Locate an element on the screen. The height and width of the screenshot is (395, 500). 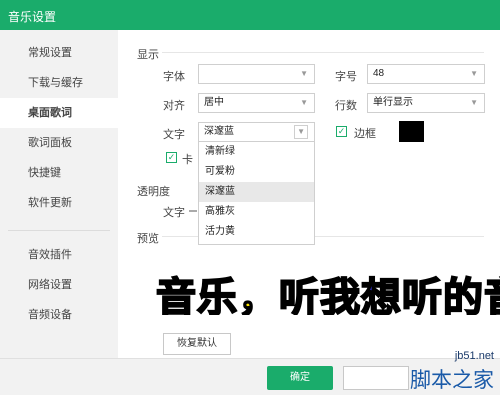
karaoke-checkbox: ✓ is located at coordinates (171, 157).